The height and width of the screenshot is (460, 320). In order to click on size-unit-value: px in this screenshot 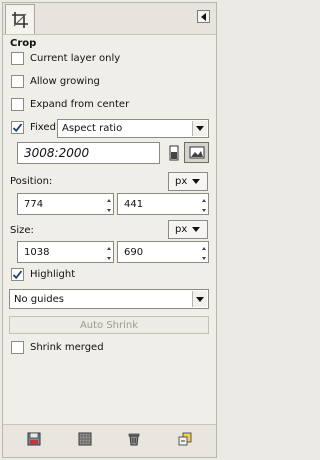, I will do `click(181, 229)`.